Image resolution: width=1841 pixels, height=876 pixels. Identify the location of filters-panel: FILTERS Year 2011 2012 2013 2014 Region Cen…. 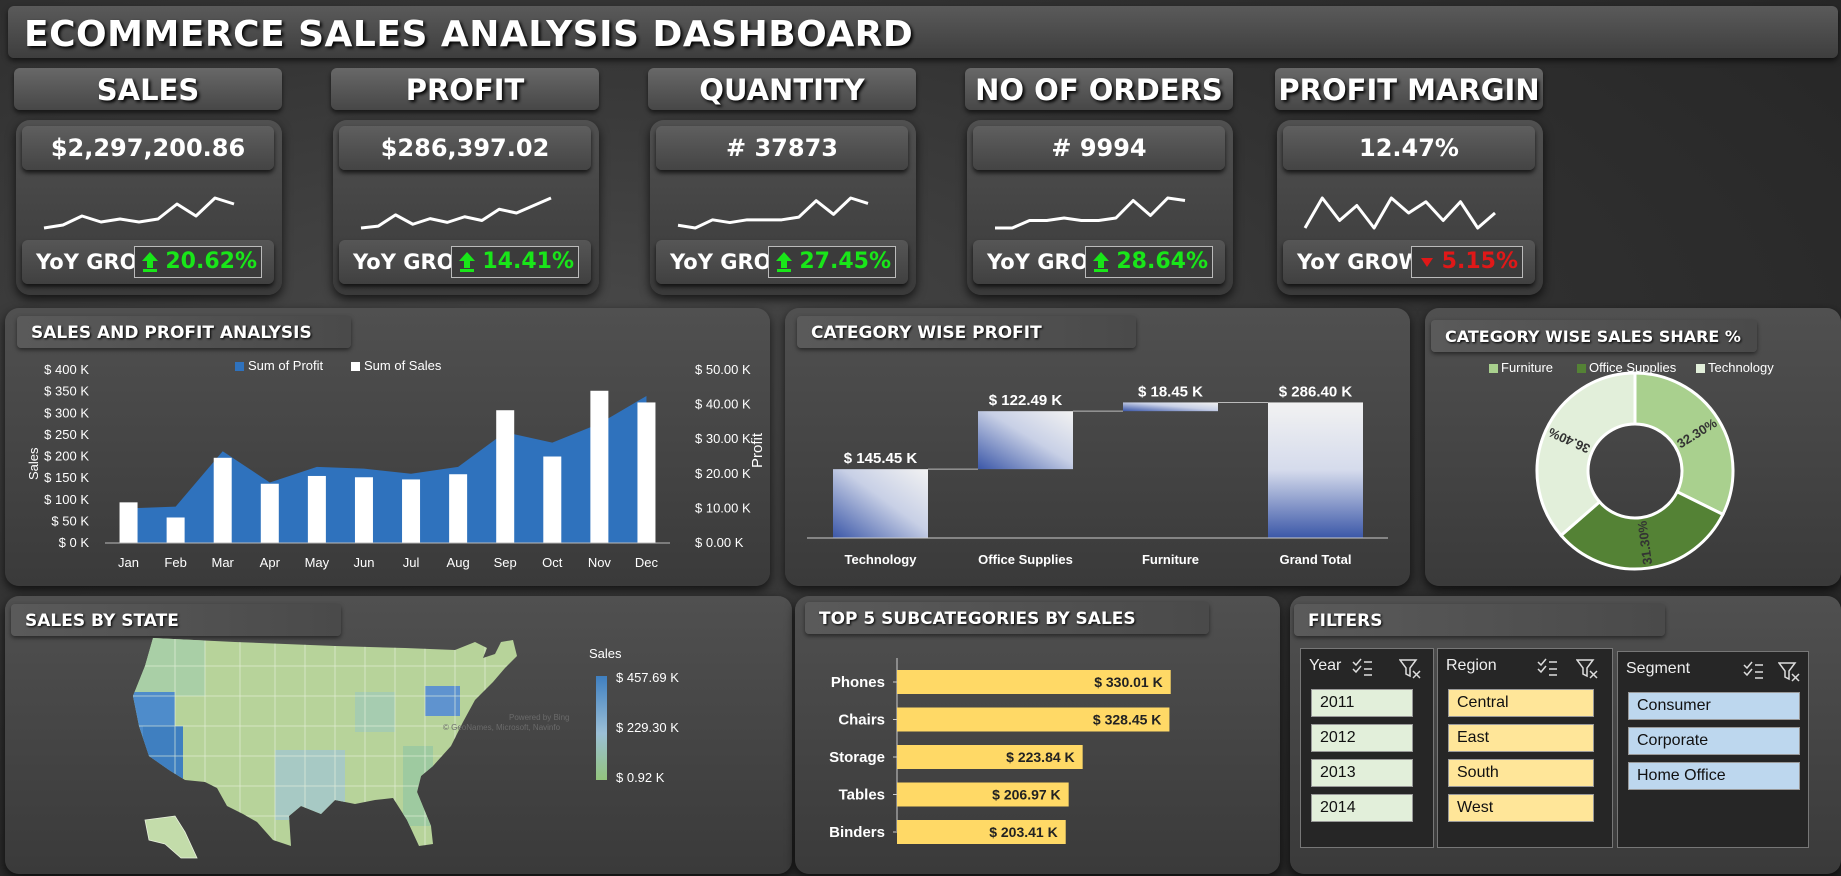
(1565, 735).